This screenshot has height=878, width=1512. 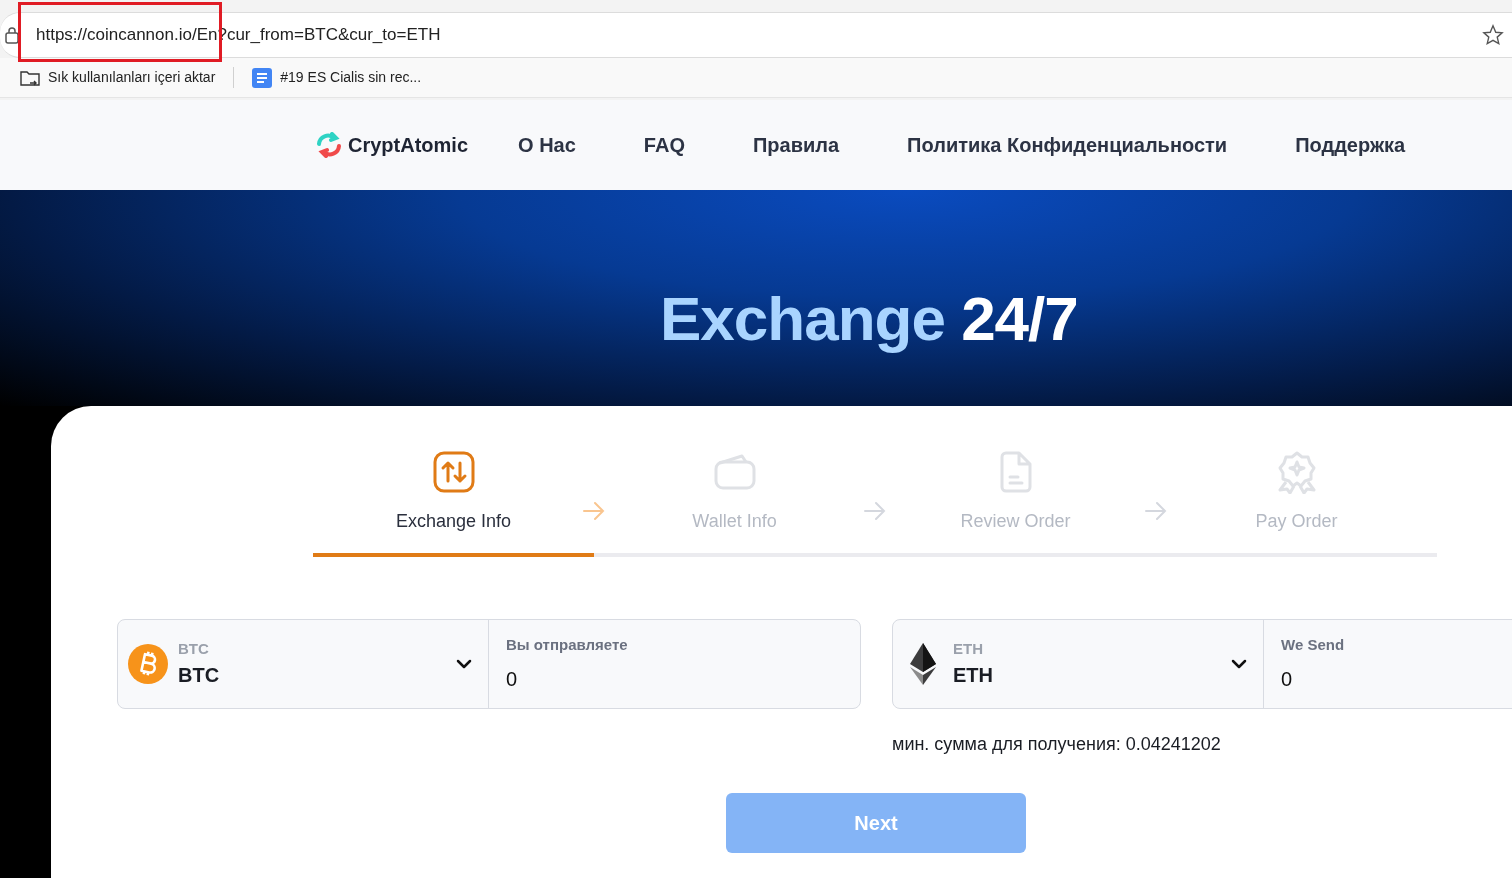 What do you see at coordinates (303, 664) in the screenshot?
I see `currency-select: BTC BTC` at bounding box center [303, 664].